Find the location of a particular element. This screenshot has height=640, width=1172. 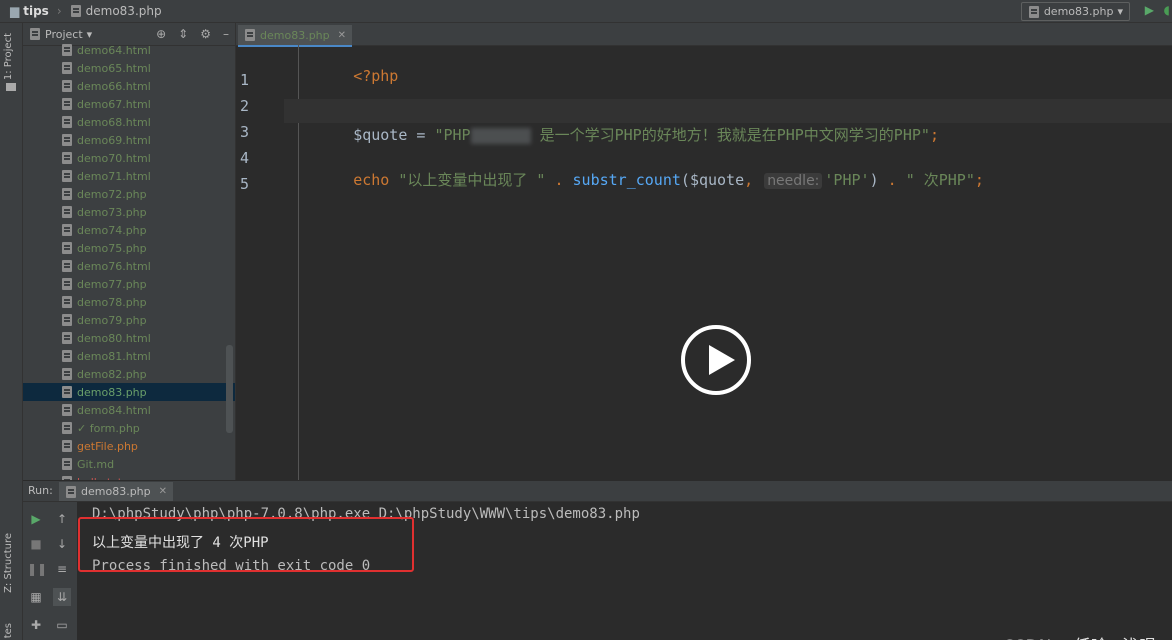

run-config-select: demo83.php ▾ is located at coordinates (1075, 11).